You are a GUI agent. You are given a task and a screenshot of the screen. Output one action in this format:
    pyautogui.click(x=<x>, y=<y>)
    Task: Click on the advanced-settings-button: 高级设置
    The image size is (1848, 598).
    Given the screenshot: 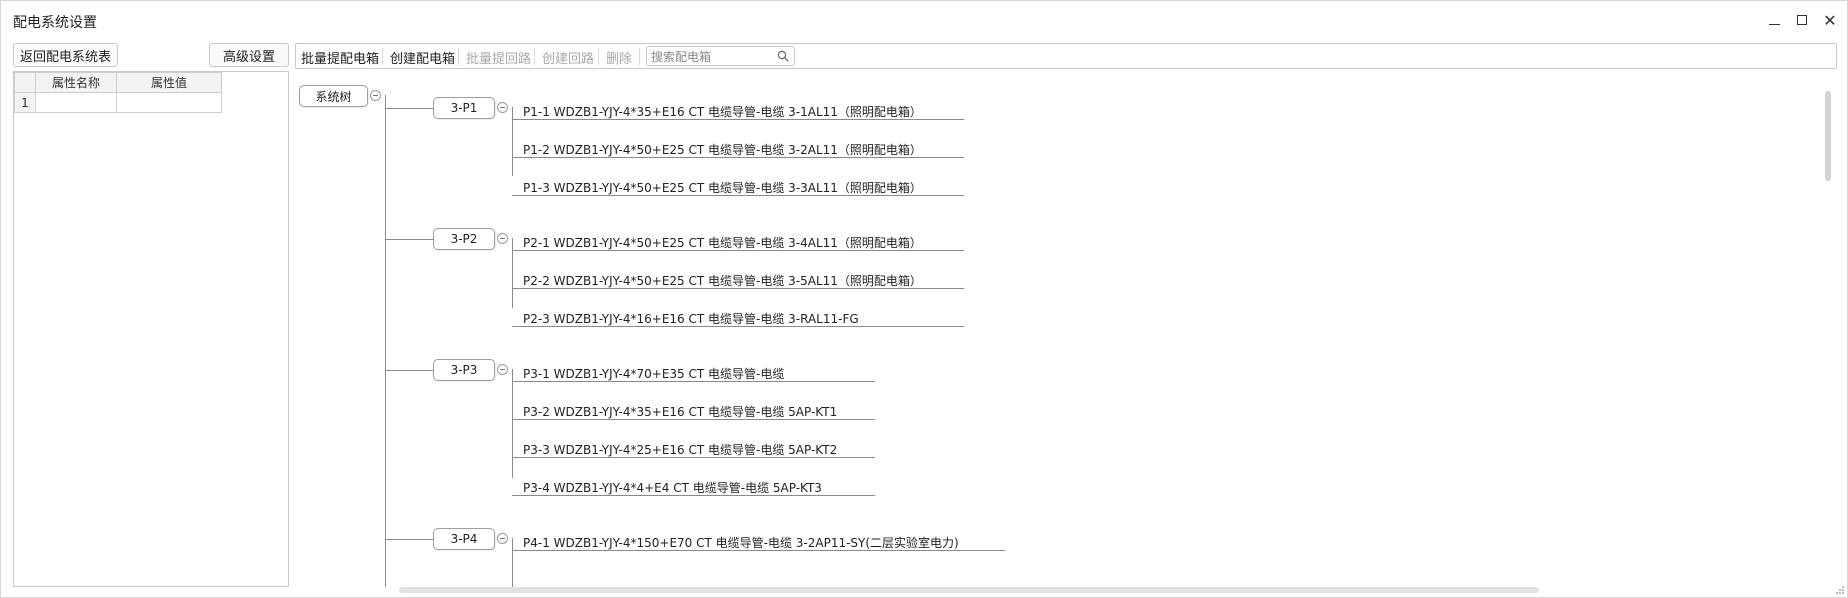 What is the action you would take?
    pyautogui.click(x=249, y=55)
    